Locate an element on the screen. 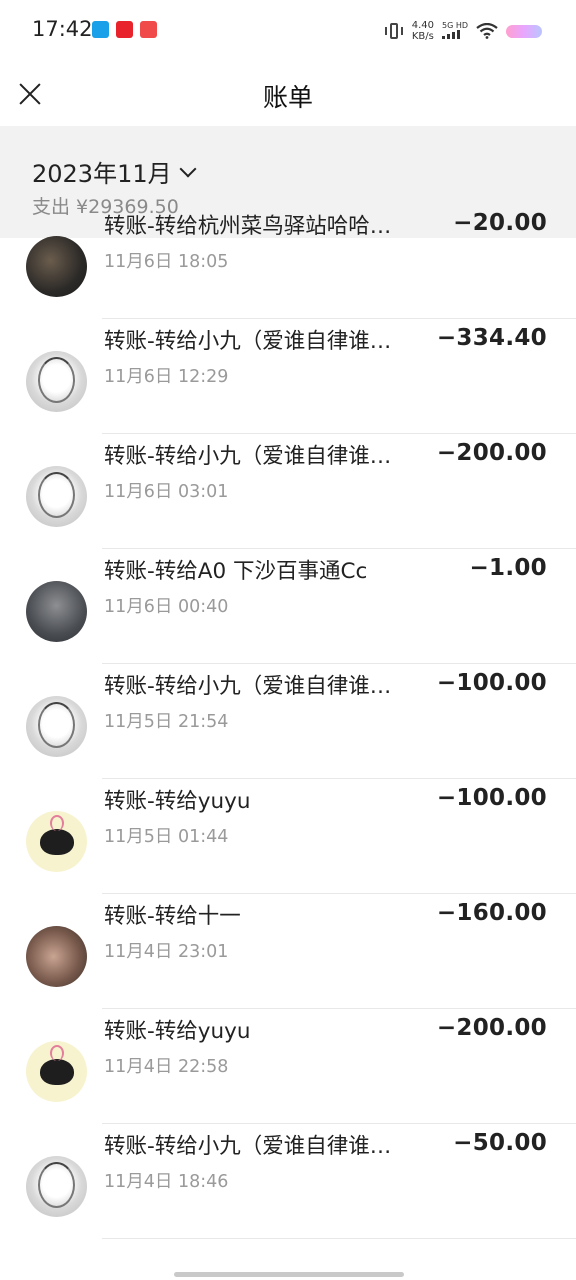 The height and width of the screenshot is (1280, 576). transaction-date: 11月5日 21:54 is located at coordinates (166, 722).